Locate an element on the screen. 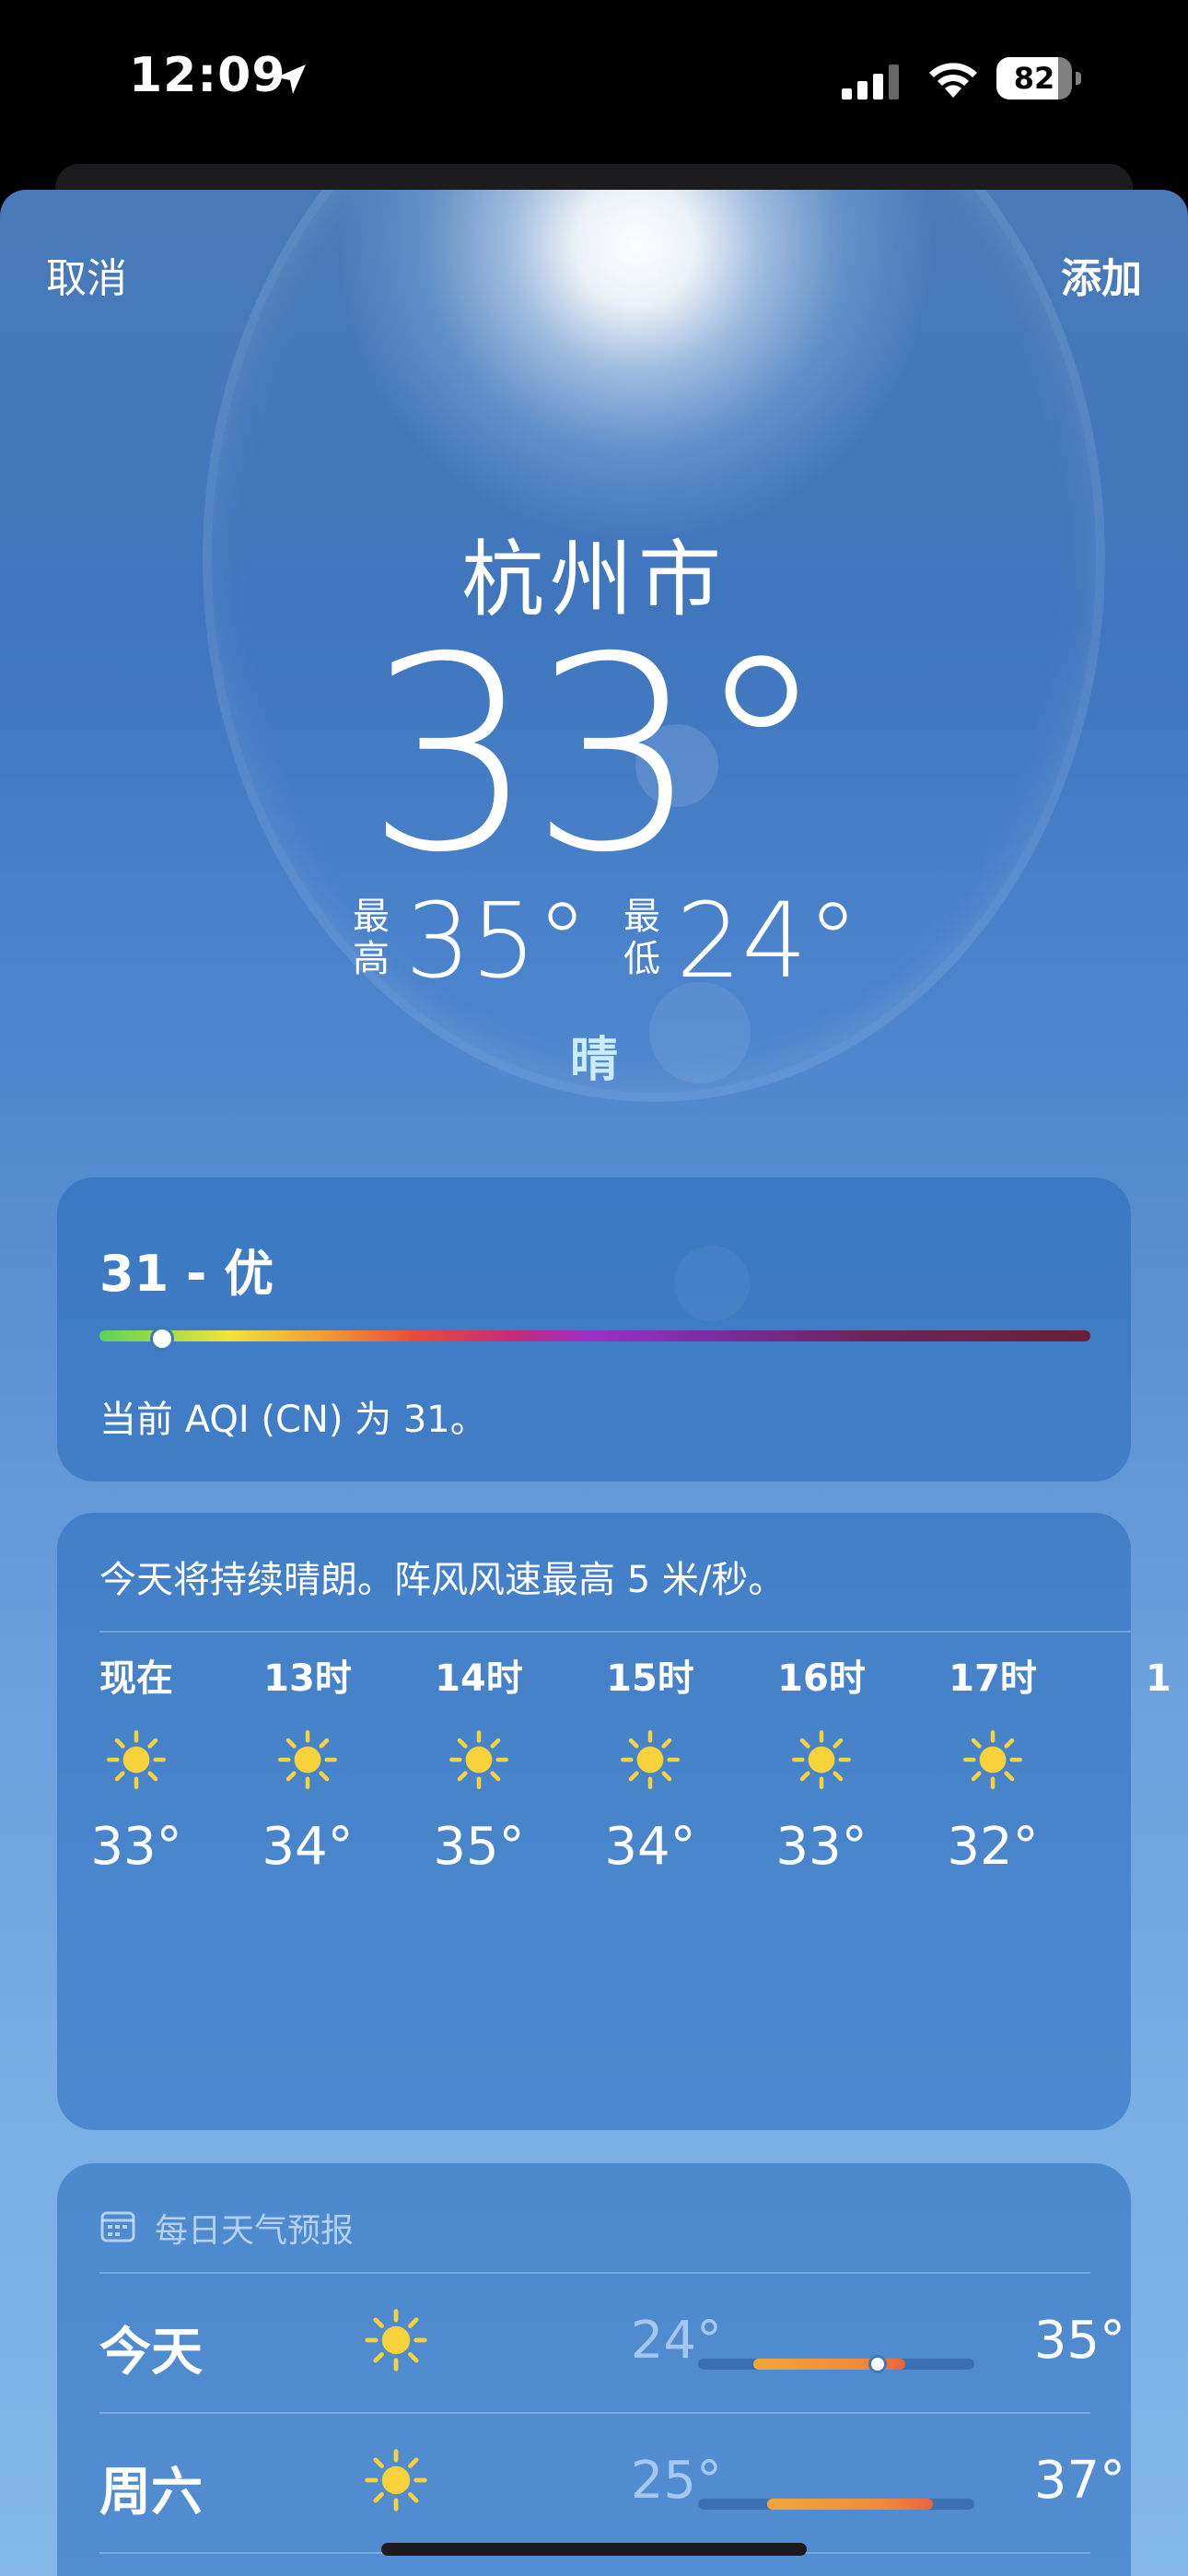  home-indicator is located at coordinates (594, 2549).